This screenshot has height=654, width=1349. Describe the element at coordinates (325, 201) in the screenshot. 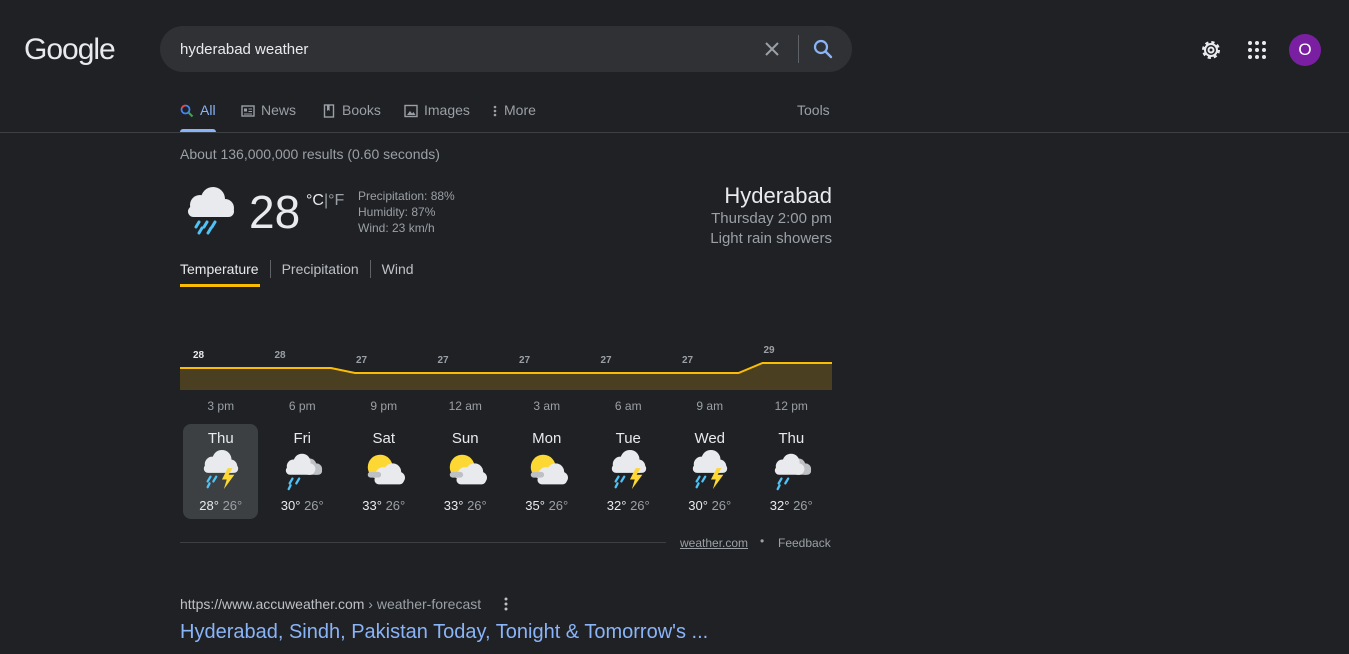

I see `unit-toggle: °C|°F` at that location.